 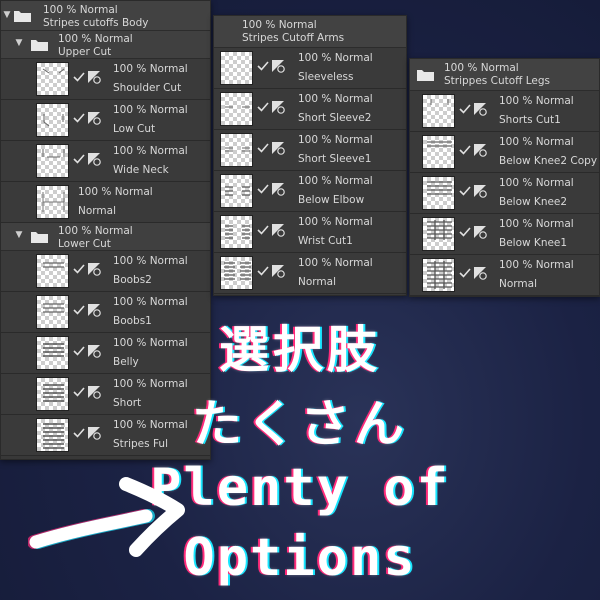 I want to click on layer-name: Normal, so click(x=97, y=210).